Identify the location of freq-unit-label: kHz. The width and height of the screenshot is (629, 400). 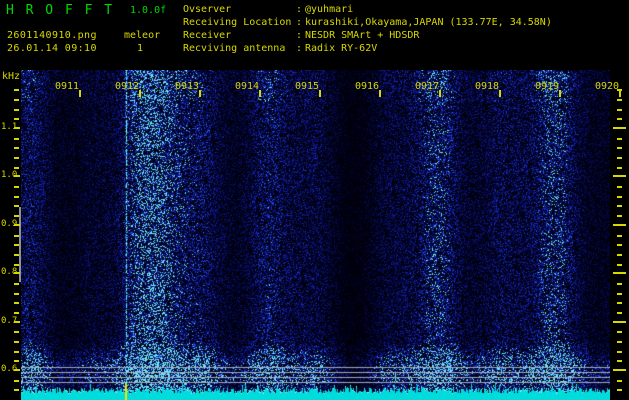
(11, 76).